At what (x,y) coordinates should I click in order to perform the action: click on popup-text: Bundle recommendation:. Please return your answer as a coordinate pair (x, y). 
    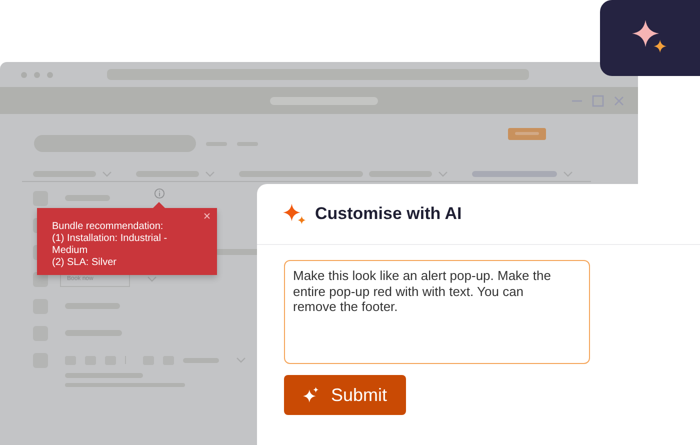
    Looking at the image, I should click on (108, 227).